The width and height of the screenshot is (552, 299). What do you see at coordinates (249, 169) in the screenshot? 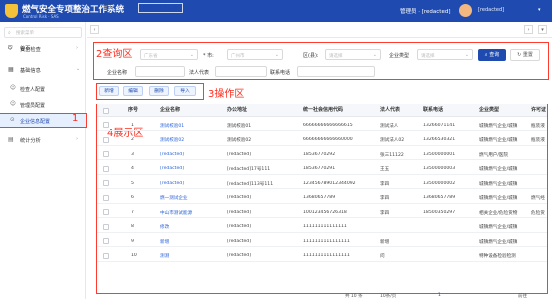
I see `cell-addr: [redacted]17号111` at bounding box center [249, 169].